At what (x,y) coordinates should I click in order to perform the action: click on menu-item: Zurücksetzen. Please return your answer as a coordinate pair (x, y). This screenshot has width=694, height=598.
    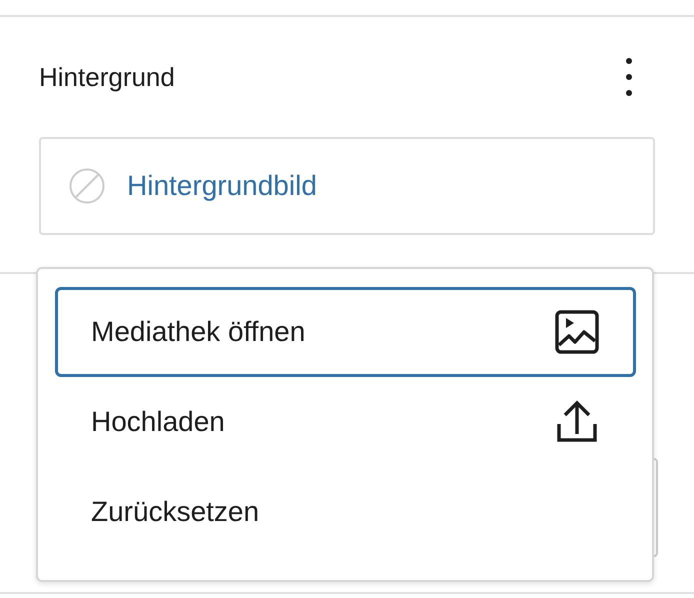
    Looking at the image, I should click on (345, 512).